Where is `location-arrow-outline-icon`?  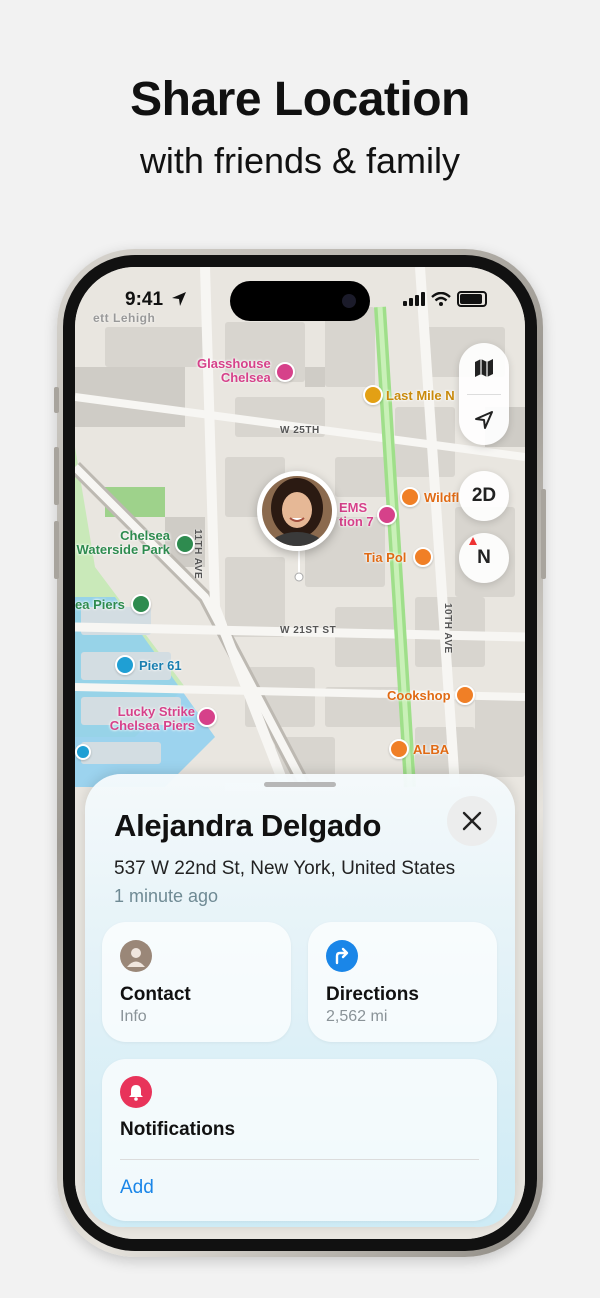
location-arrow-outline-icon is located at coordinates (484, 420).